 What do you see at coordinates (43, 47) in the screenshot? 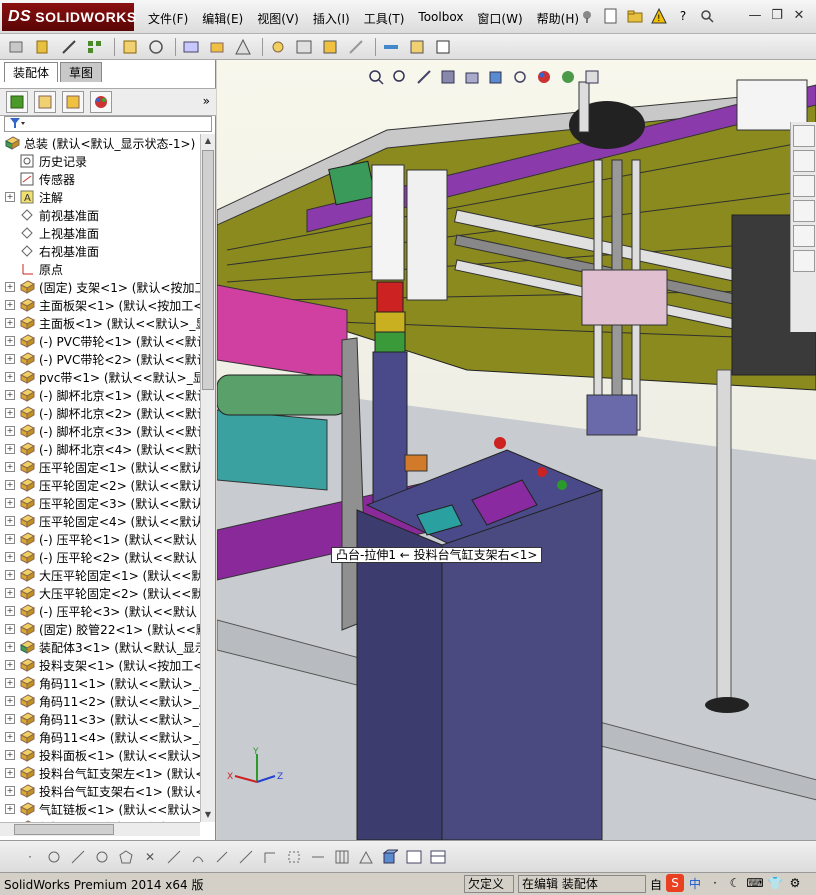
I see `new-part-icon` at bounding box center [43, 47].